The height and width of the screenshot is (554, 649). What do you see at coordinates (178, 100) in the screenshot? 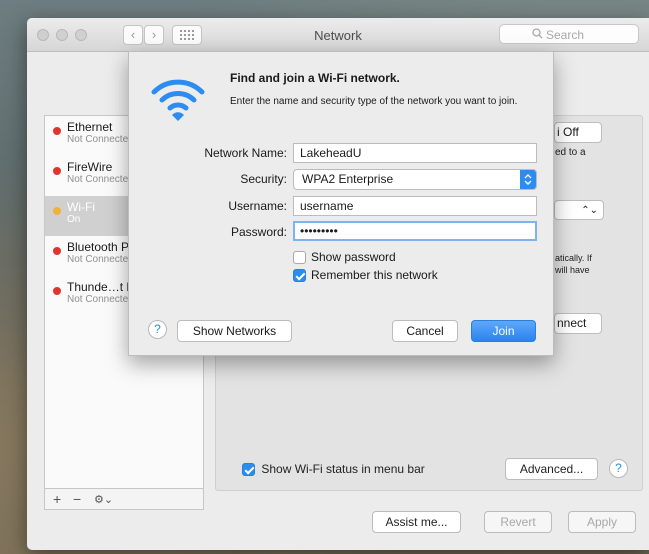
I see `wifi-icon` at bounding box center [178, 100].